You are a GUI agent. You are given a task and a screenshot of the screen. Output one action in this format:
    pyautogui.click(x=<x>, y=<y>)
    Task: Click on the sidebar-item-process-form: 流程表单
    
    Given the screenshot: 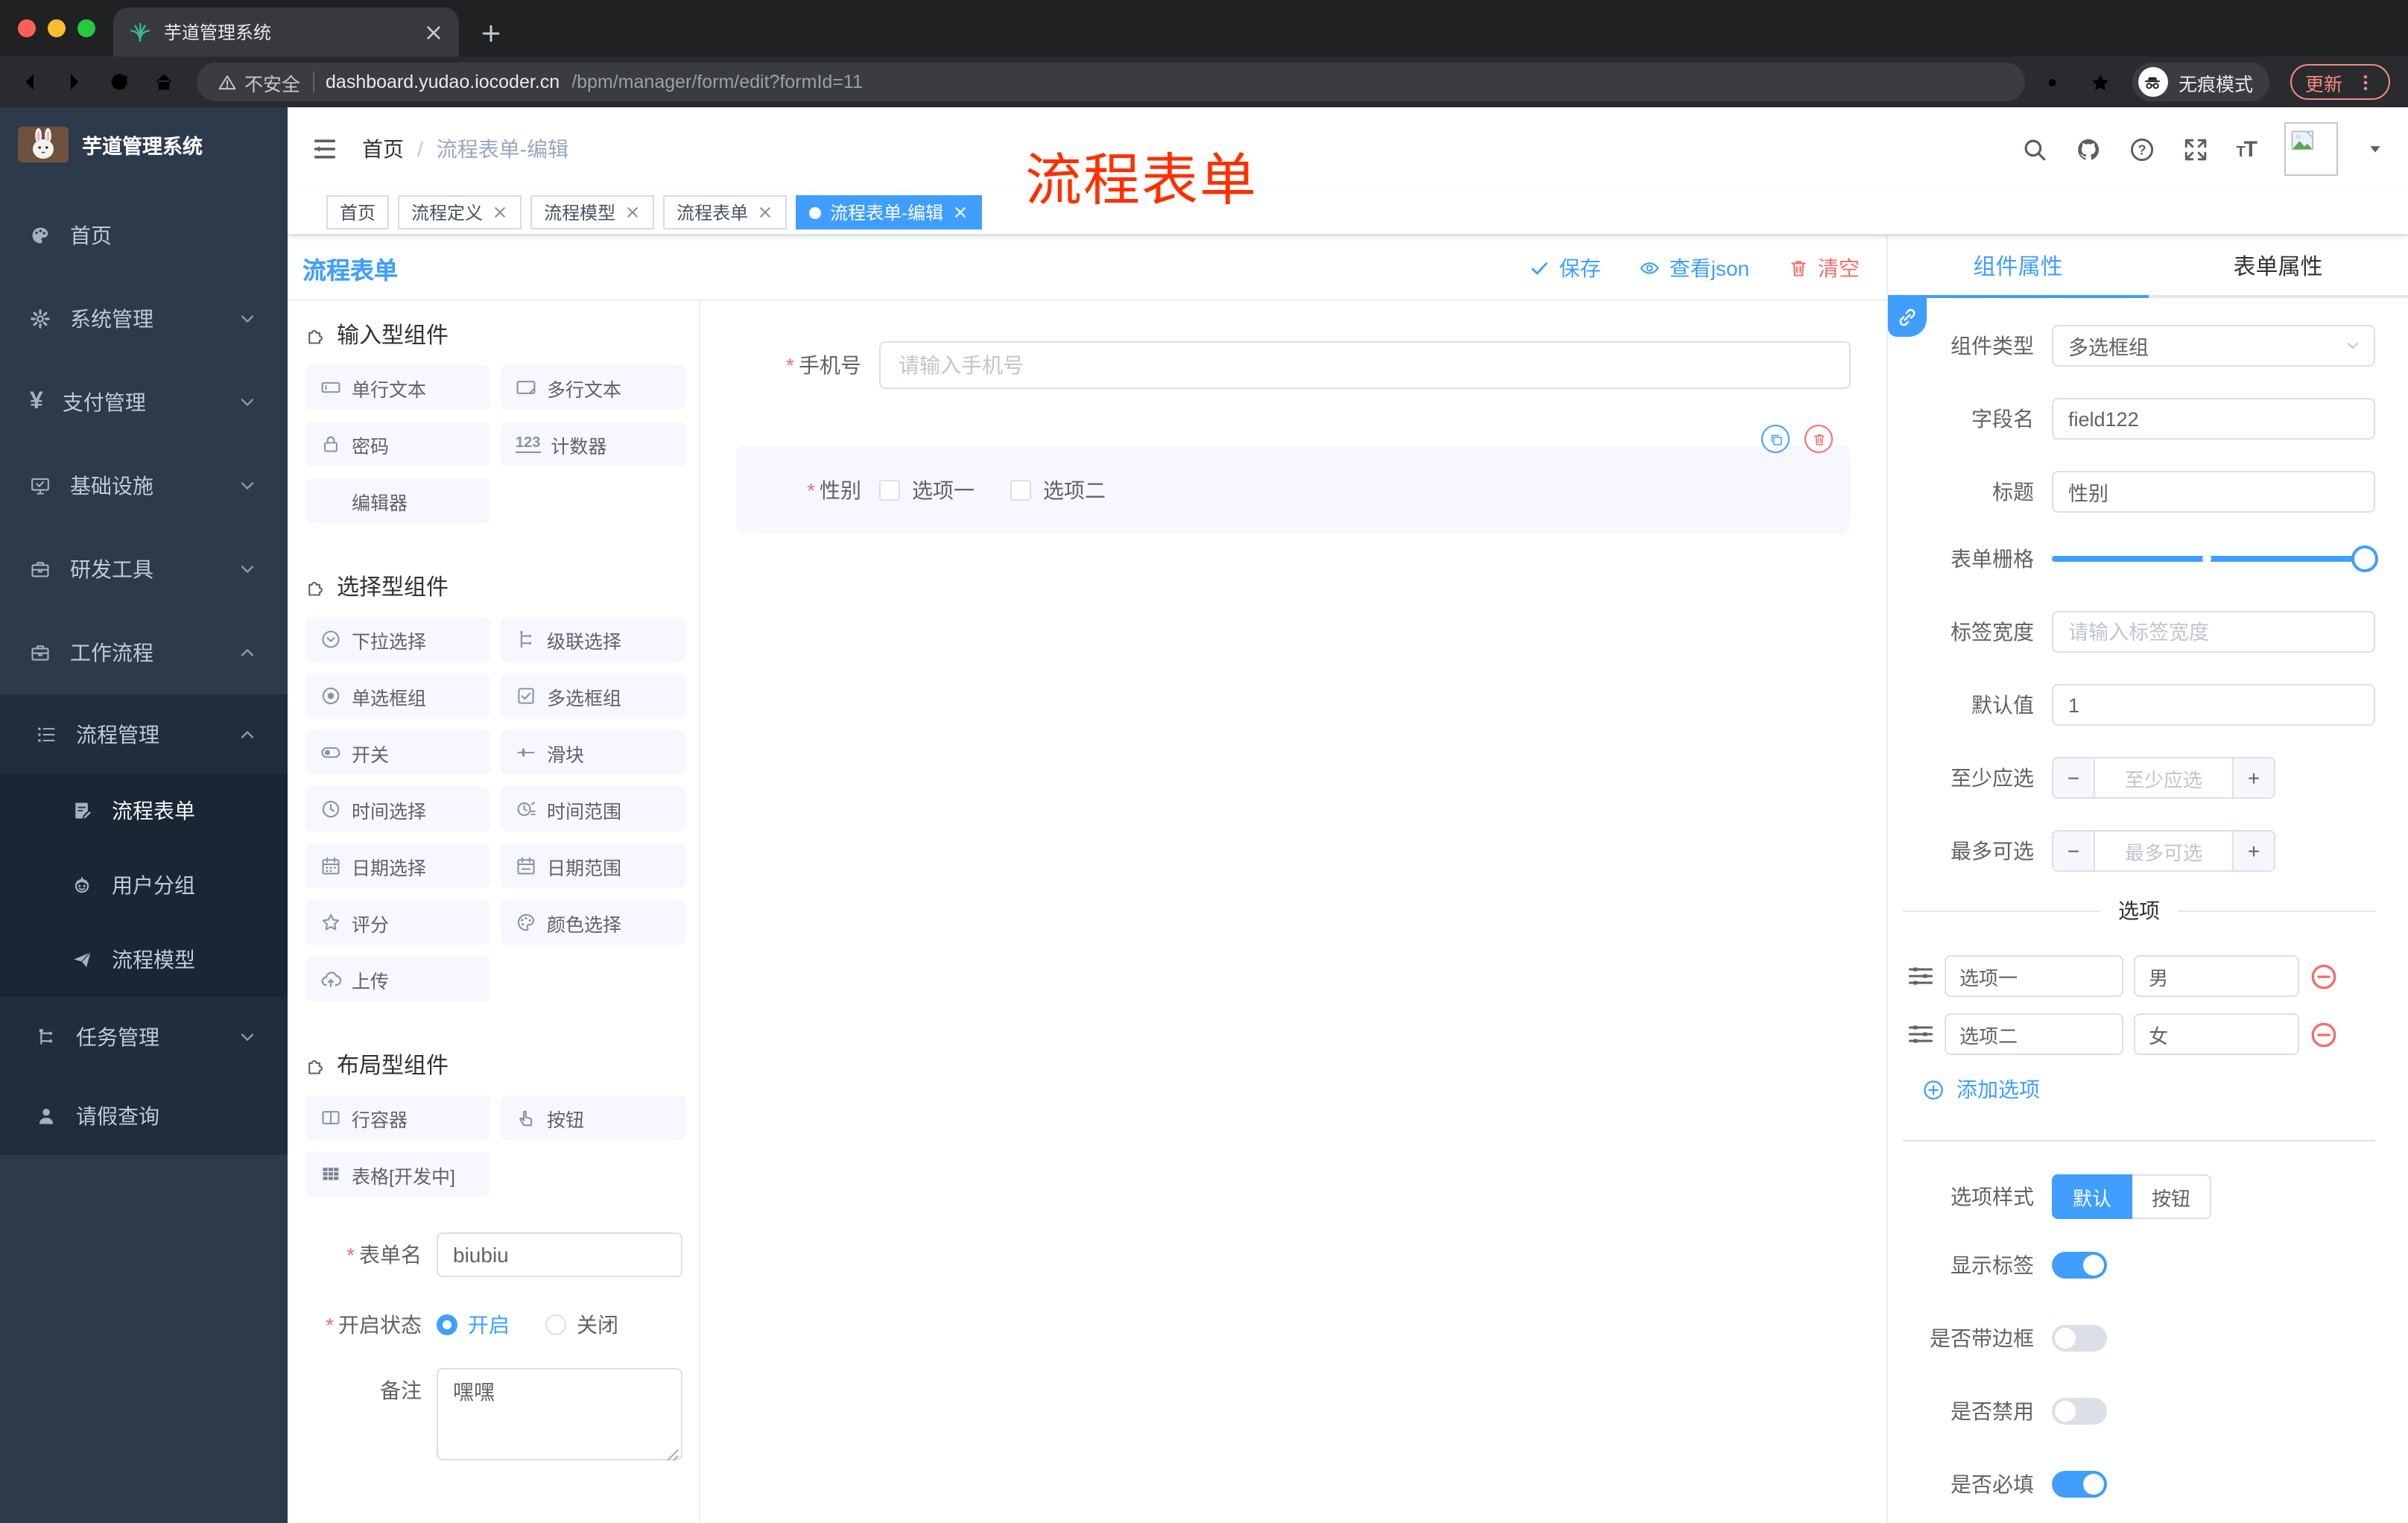 What is the action you would take?
    pyautogui.click(x=144, y=811)
    